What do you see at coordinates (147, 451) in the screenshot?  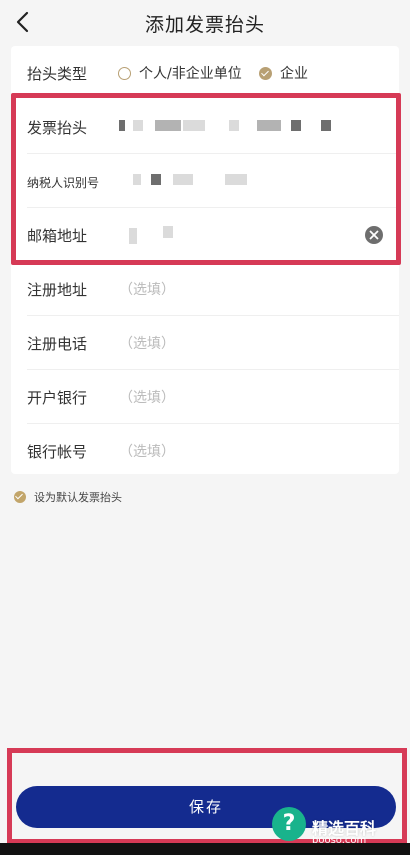 I see `bank-account-input: （选填）` at bounding box center [147, 451].